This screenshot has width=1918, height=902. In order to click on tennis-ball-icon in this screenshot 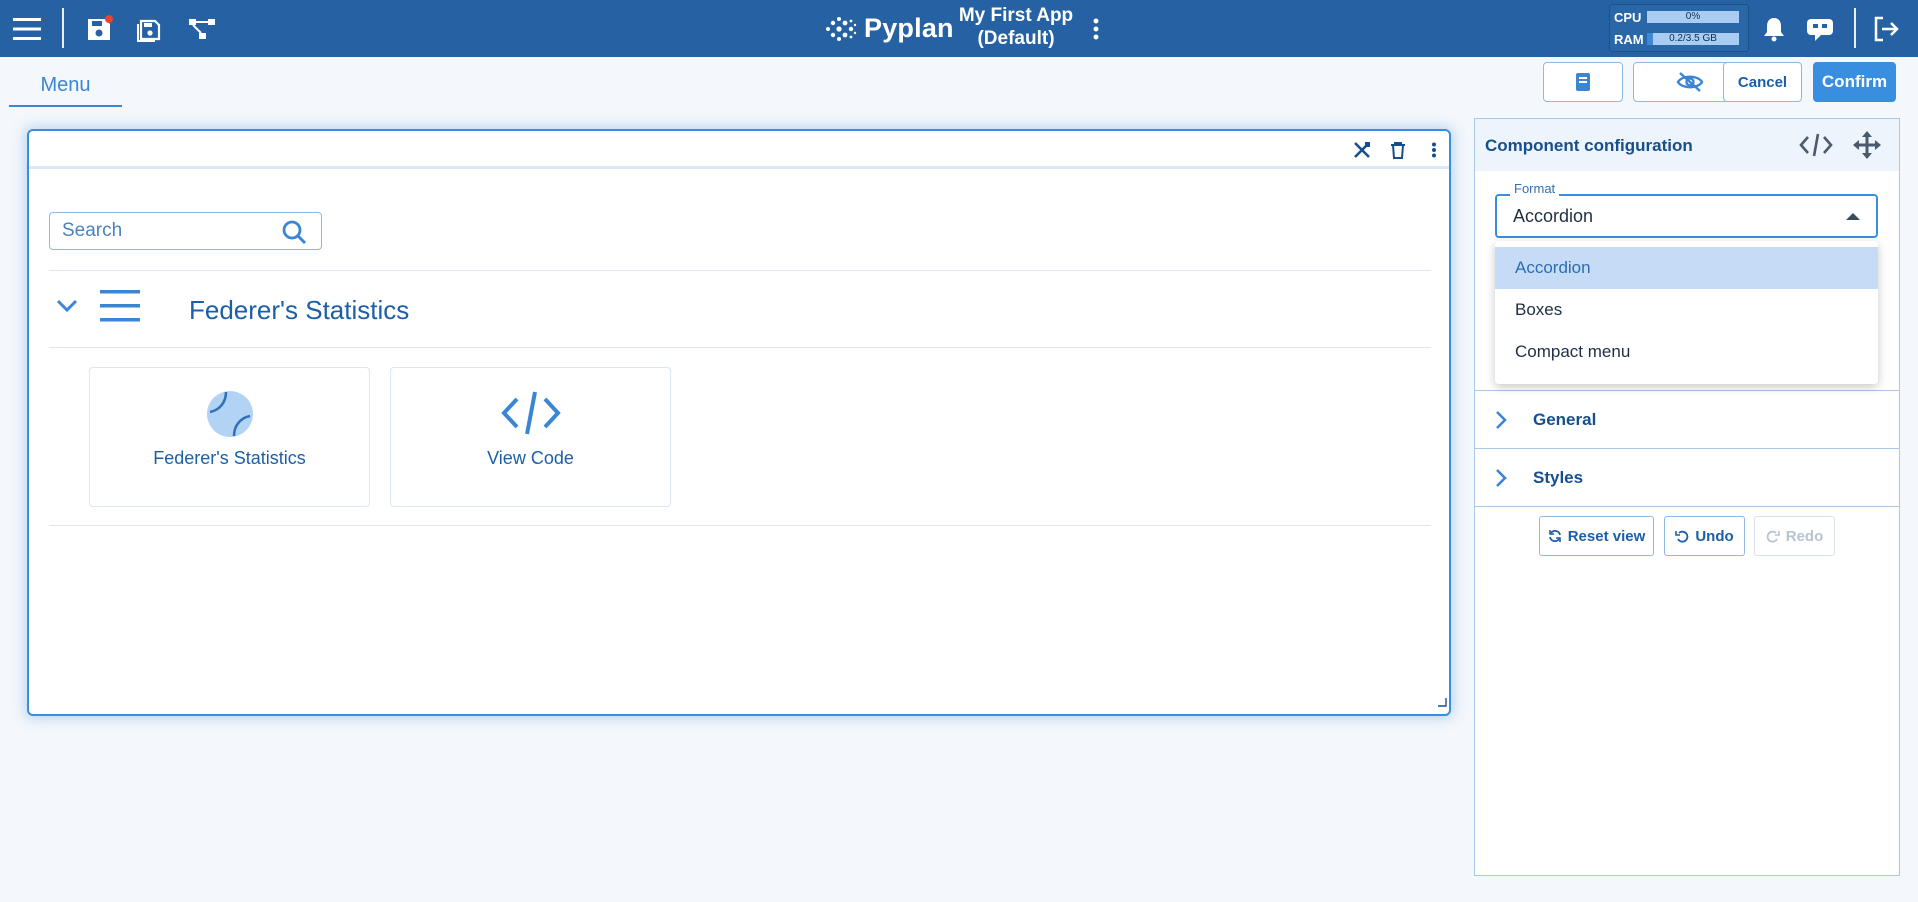, I will do `click(230, 416)`.